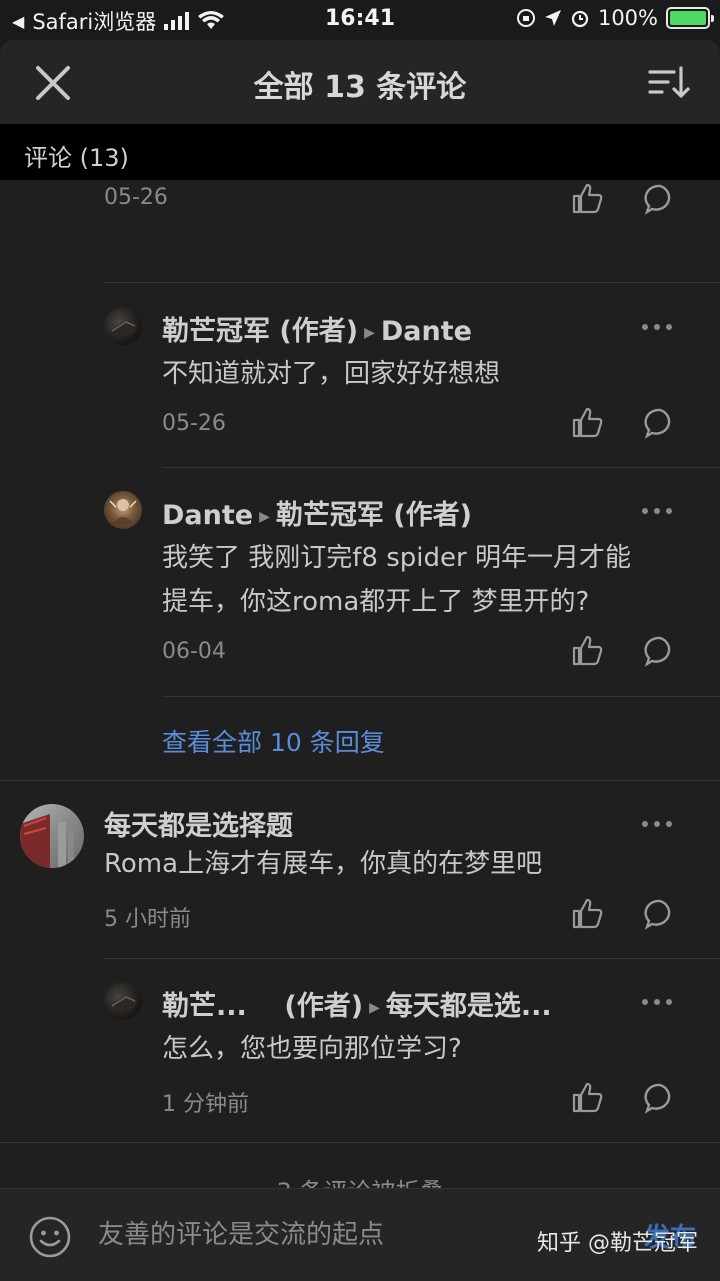 The height and width of the screenshot is (1281, 720). Describe the element at coordinates (260, 331) in the screenshot. I see `author-name: 勒芒冠军 (作者)` at that location.